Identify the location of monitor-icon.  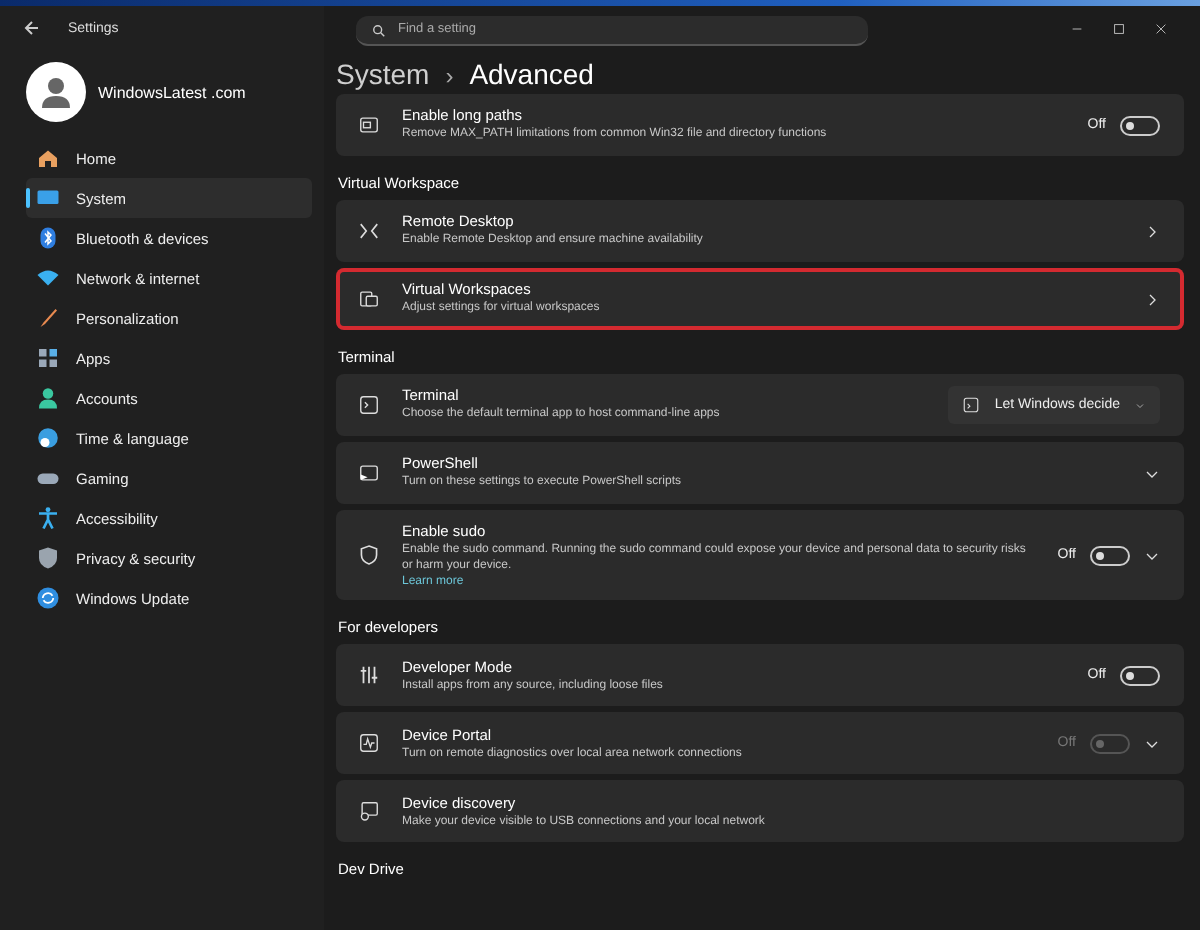
(48, 198).